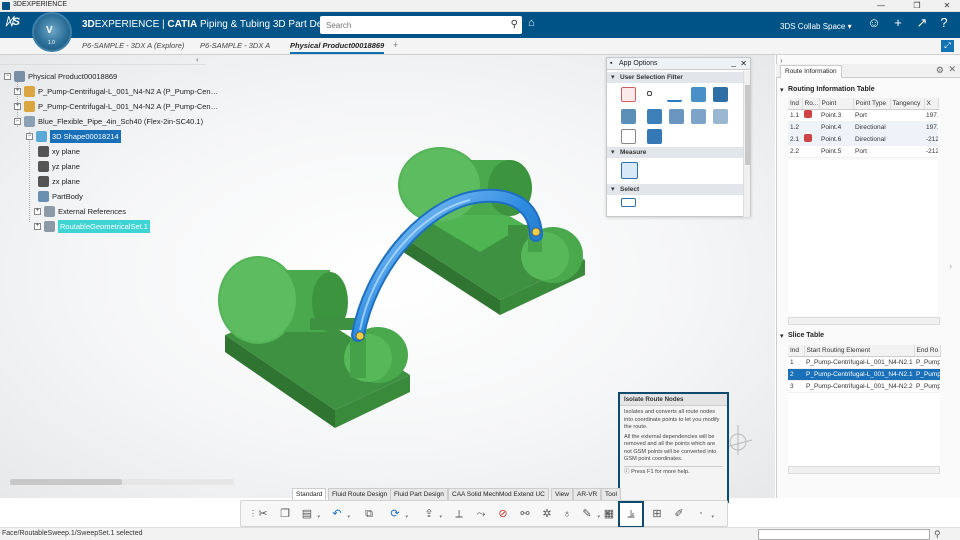 This screenshot has height=540, width=960. What do you see at coordinates (654, 136) in the screenshot?
I see `pointer-filter-icon` at bounding box center [654, 136].